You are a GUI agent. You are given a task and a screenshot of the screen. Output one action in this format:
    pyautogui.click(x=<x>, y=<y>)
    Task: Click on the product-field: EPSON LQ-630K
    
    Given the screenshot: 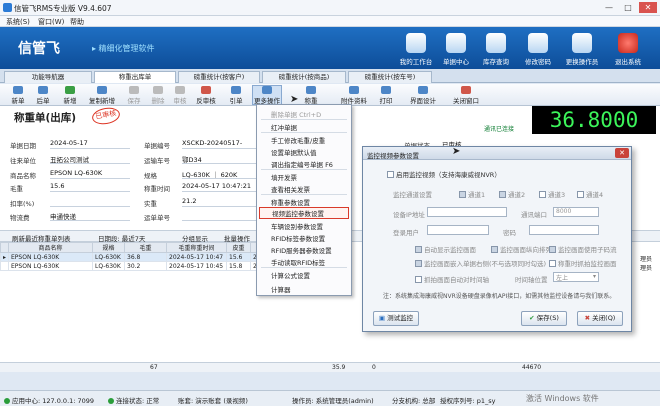 What is the action you would take?
    pyautogui.click(x=90, y=174)
    